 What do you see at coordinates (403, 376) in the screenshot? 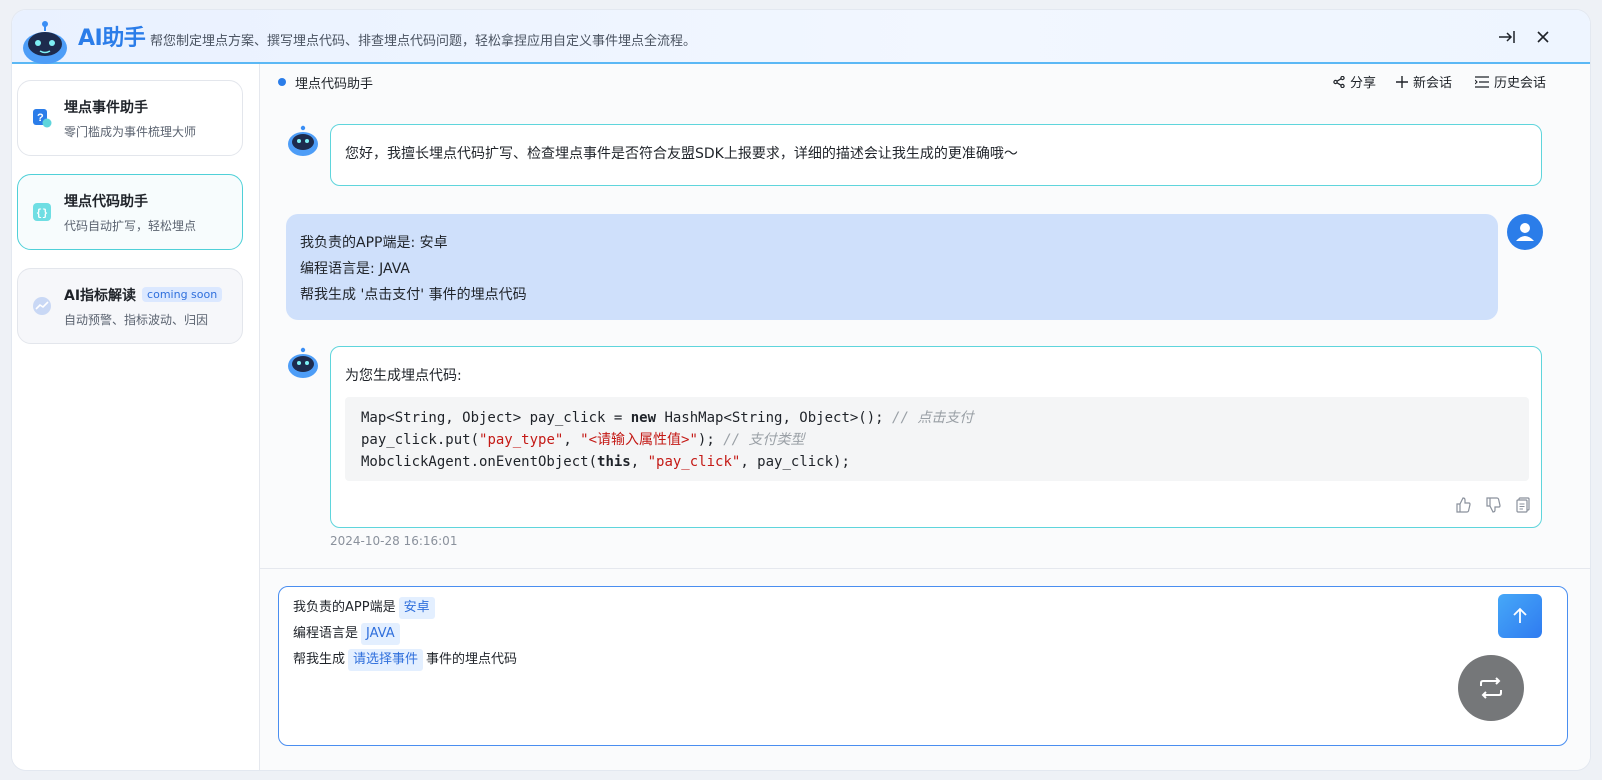
I see `reply-intro: 为您生成埋点代码:` at bounding box center [403, 376].